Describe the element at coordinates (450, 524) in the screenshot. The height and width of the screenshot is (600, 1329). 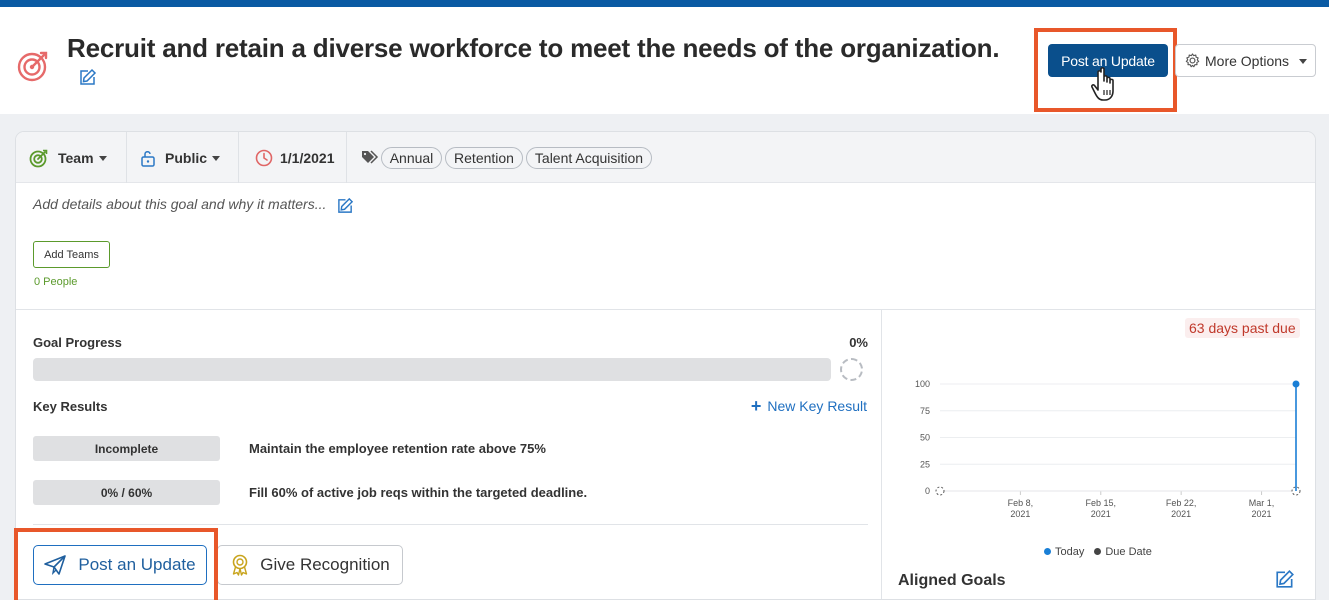
I see `actions-divider` at that location.